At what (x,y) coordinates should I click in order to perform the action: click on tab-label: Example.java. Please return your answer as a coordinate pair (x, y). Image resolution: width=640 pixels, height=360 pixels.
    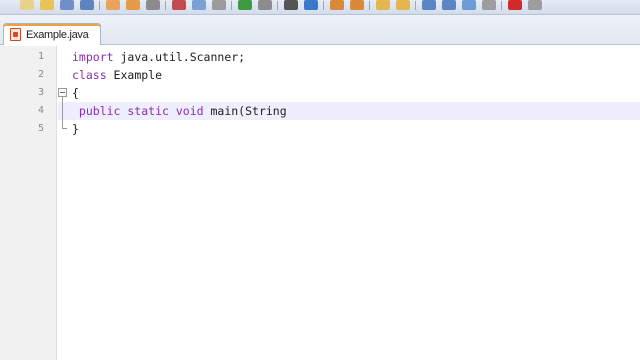
    Looking at the image, I should click on (57, 34).